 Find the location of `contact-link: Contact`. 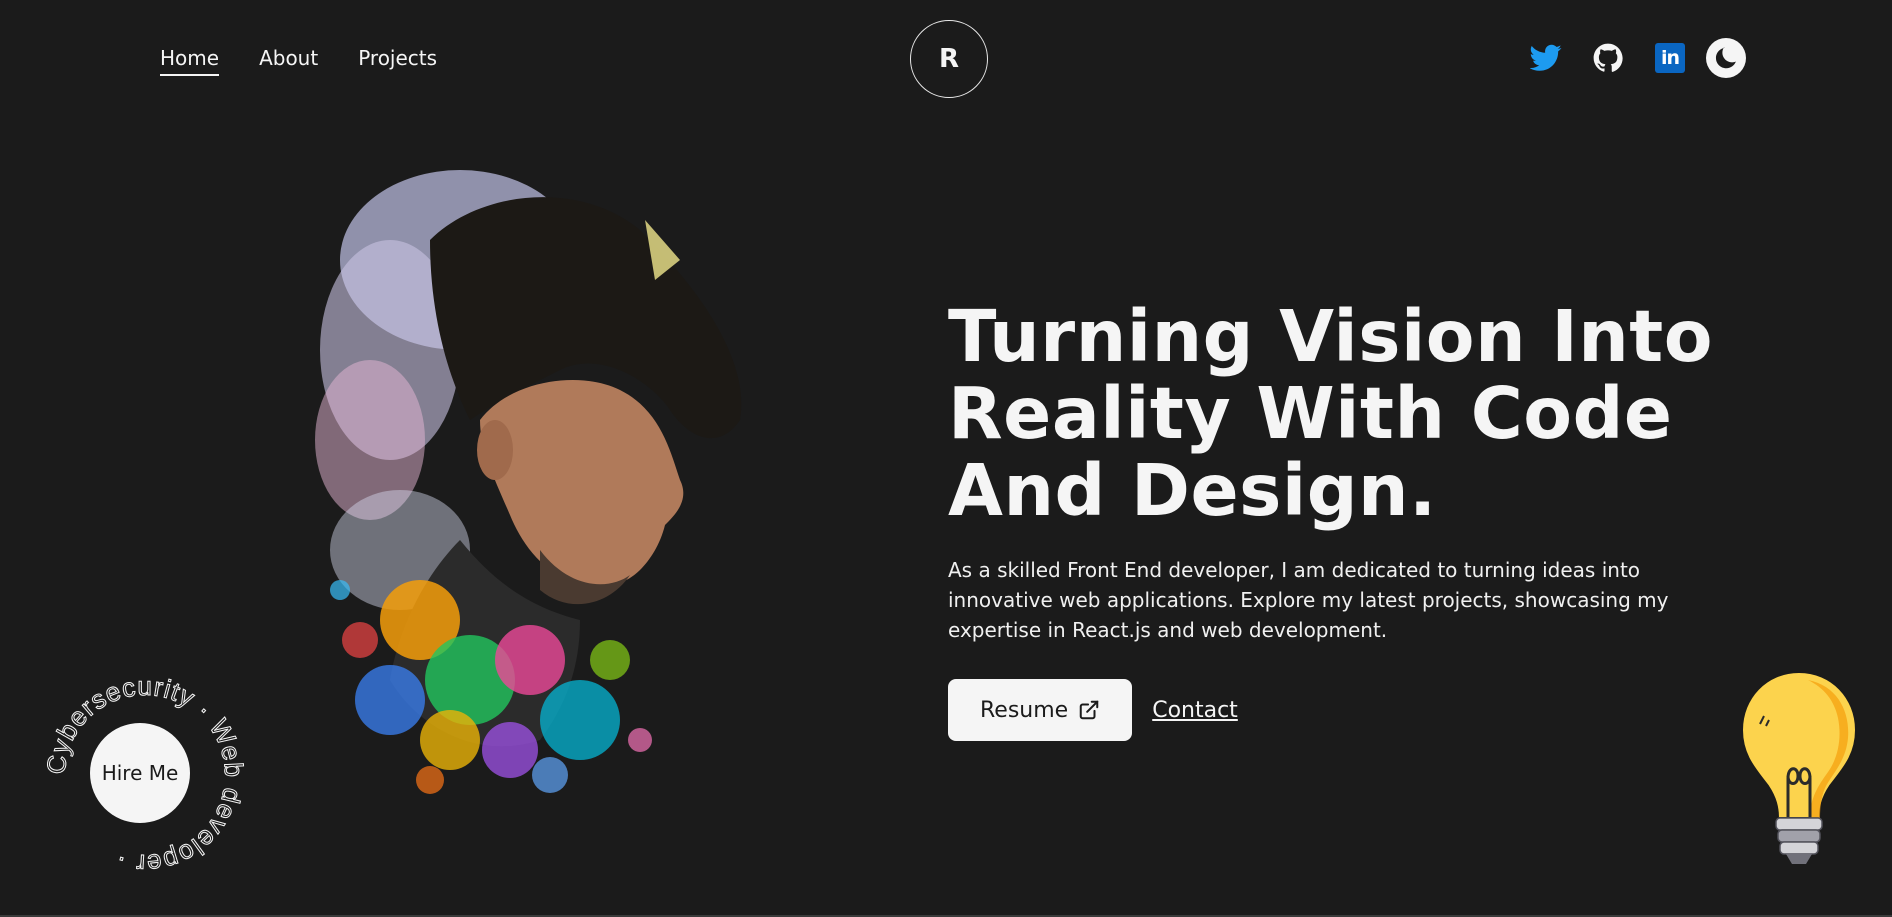

contact-link: Contact is located at coordinates (1195, 710).